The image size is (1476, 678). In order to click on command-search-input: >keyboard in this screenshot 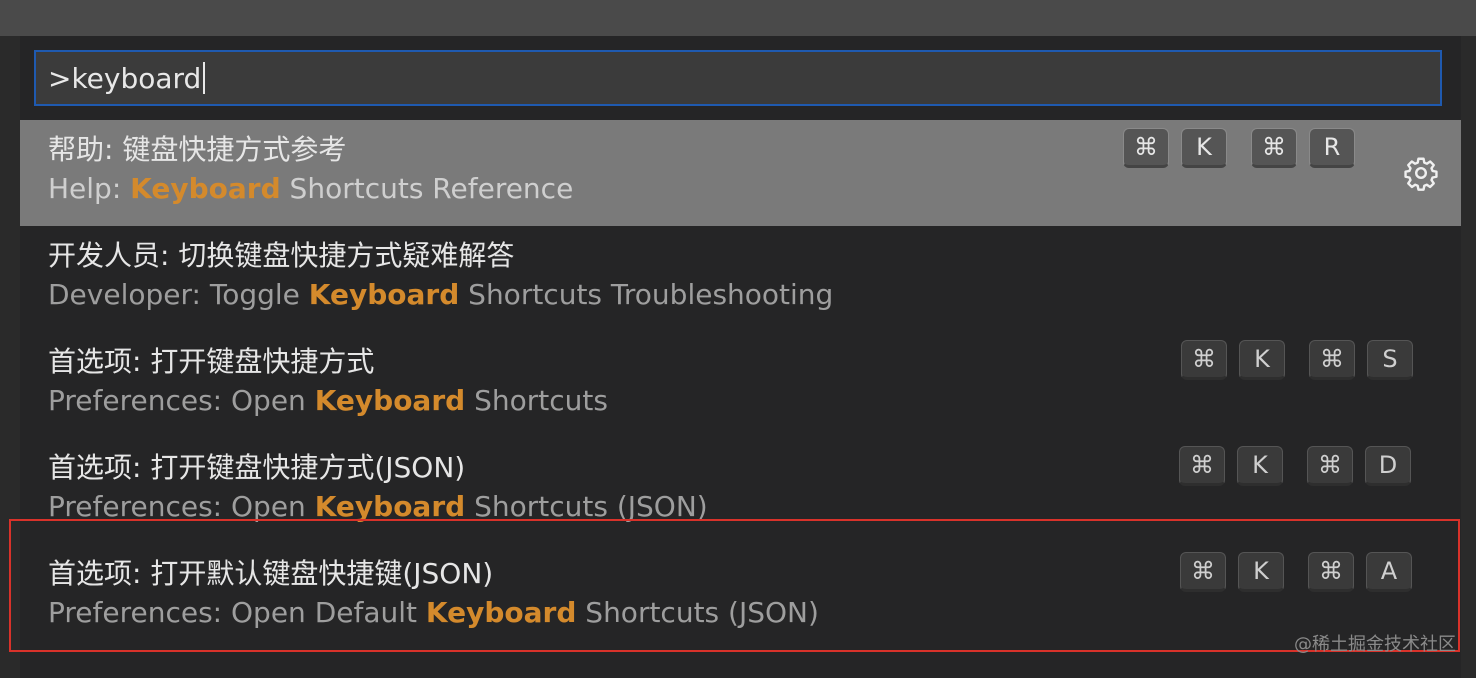, I will do `click(738, 78)`.